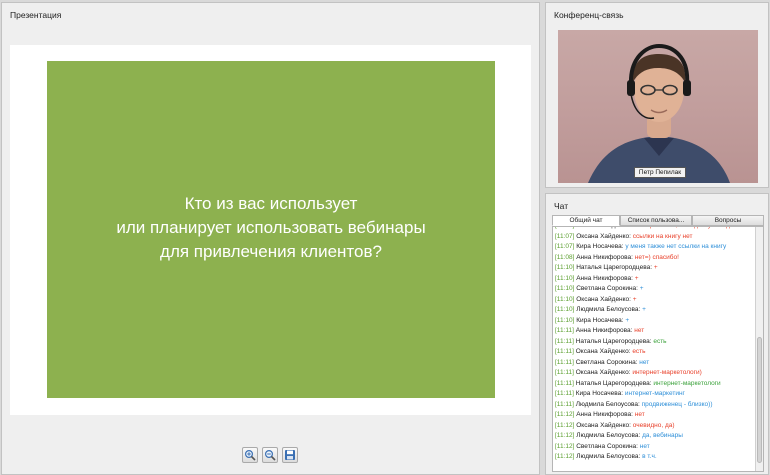  What do you see at coordinates (676, 246) in the screenshot?
I see `message-text: у меня также нет ссылки на книгу` at bounding box center [676, 246].